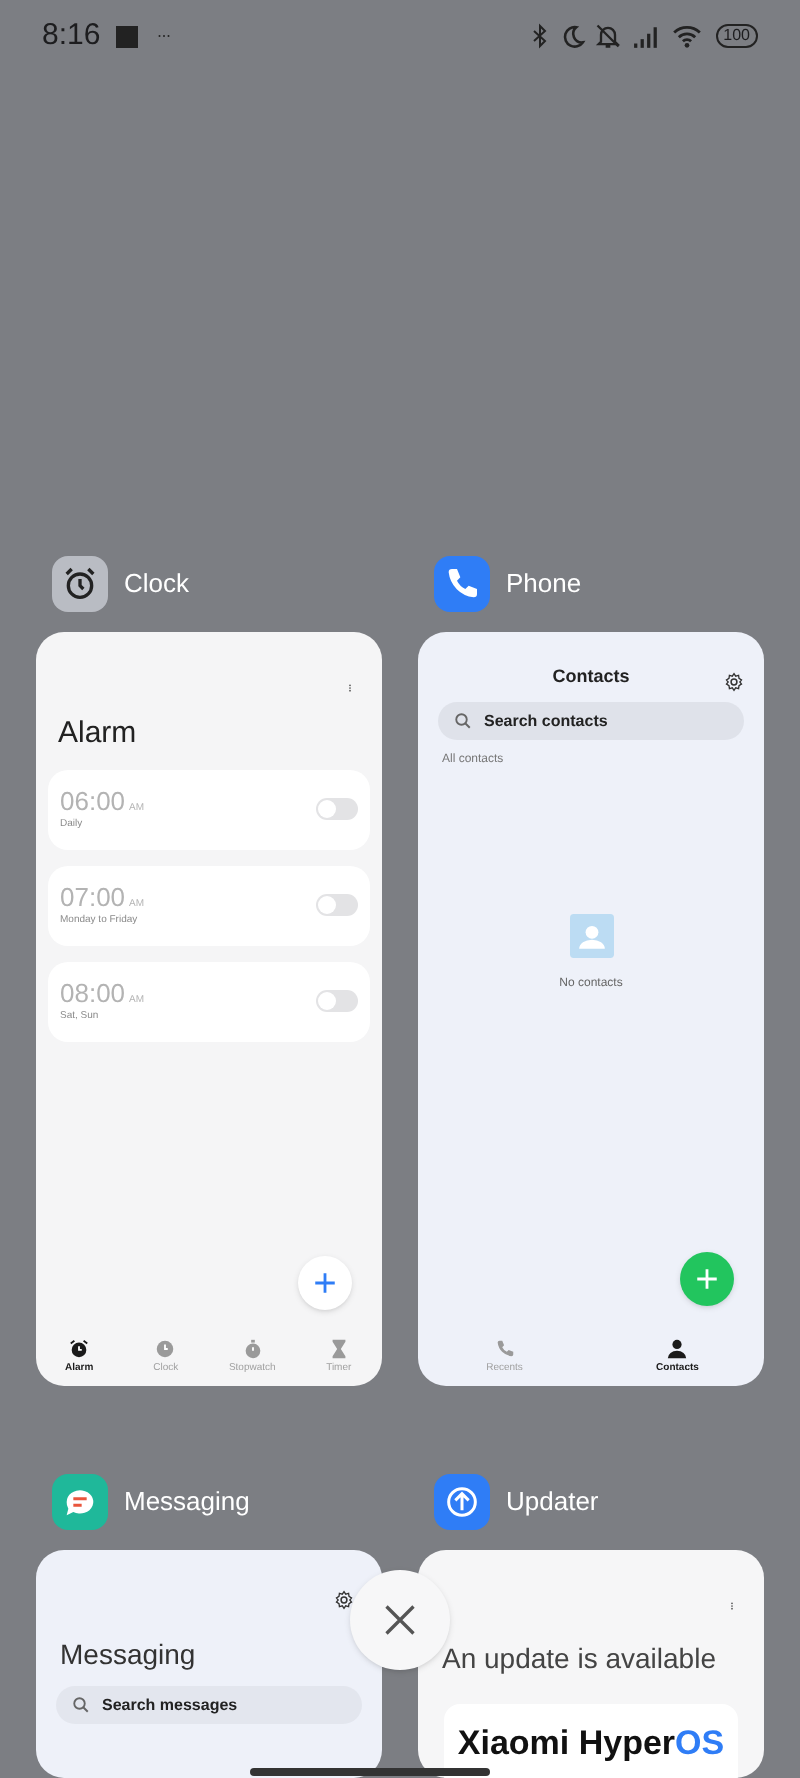 This screenshot has height=1778, width=800. What do you see at coordinates (93, 802) in the screenshot?
I see `alarm-time: 06:00` at bounding box center [93, 802].